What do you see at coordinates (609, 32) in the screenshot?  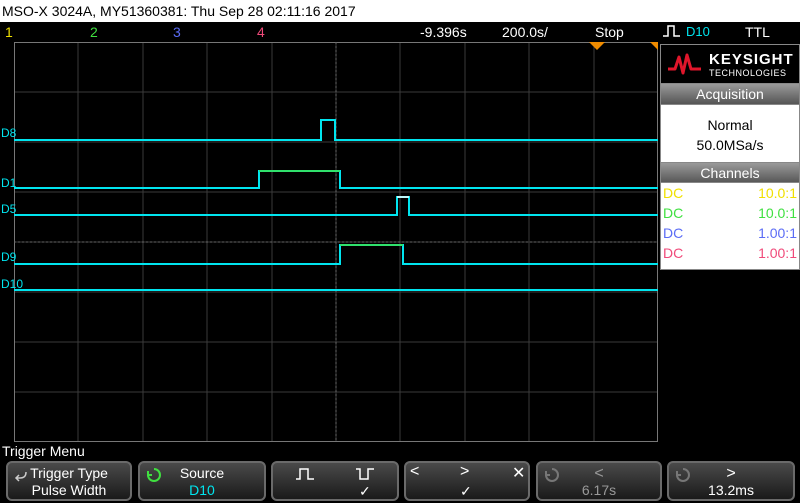 I see `run-state: Stop` at bounding box center [609, 32].